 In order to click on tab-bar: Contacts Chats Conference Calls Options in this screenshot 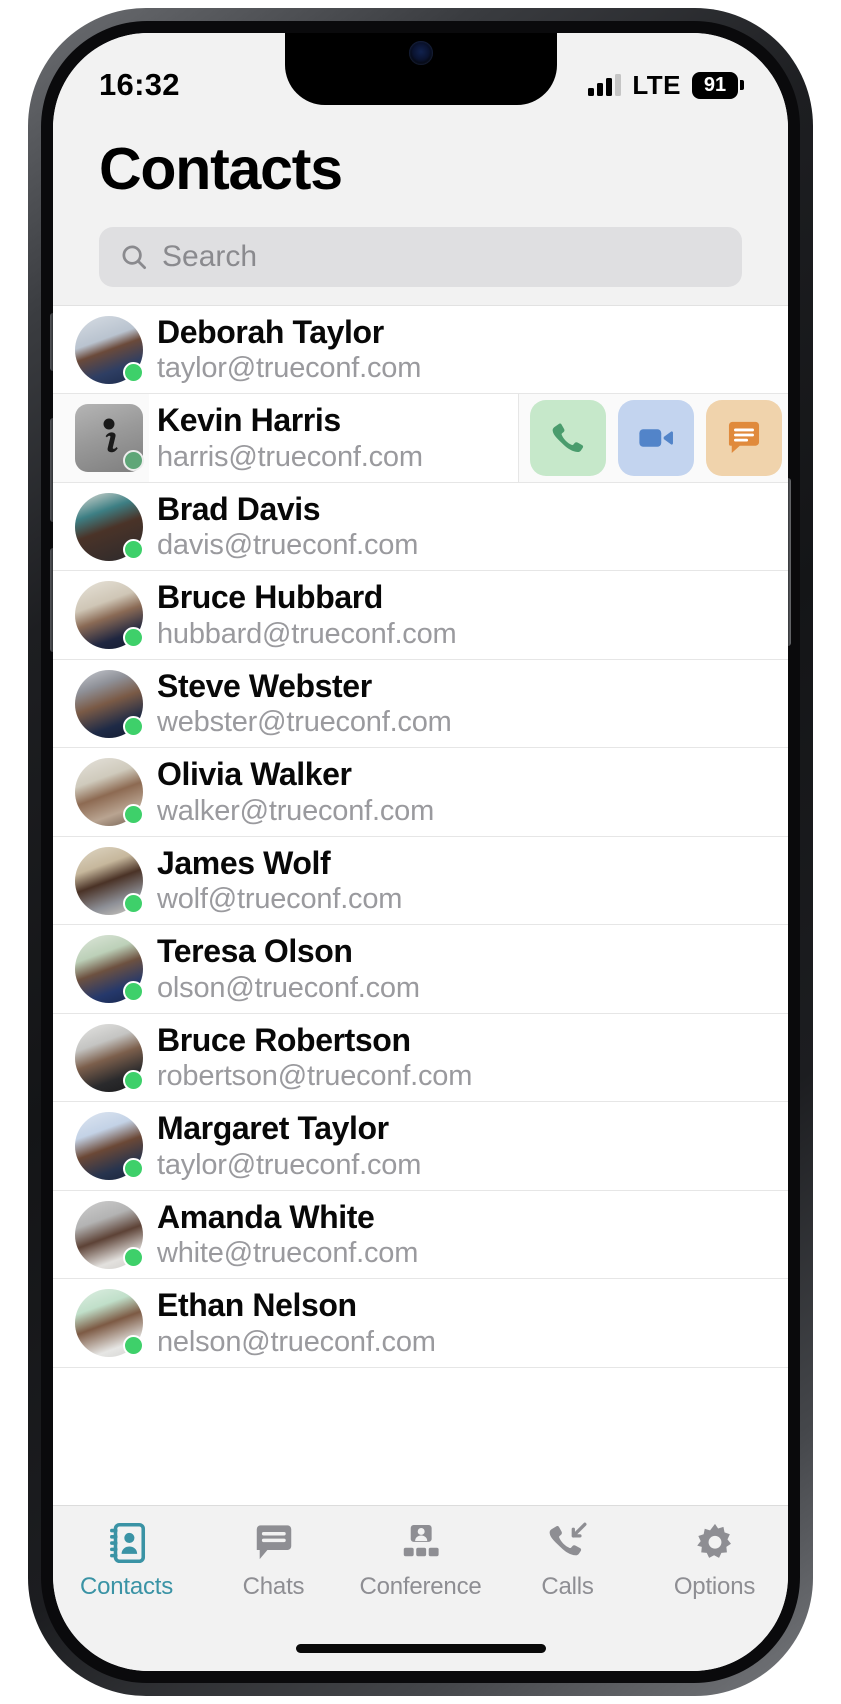, I will do `click(420, 1565)`.